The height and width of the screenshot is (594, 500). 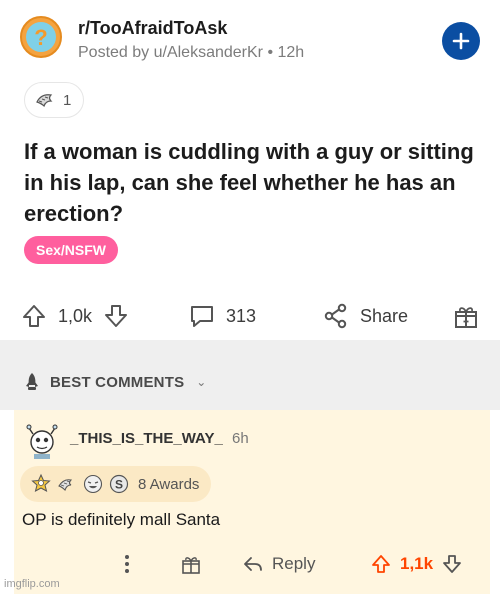 What do you see at coordinates (117, 382) in the screenshot?
I see `sort-label: BEST COMMENTS` at bounding box center [117, 382].